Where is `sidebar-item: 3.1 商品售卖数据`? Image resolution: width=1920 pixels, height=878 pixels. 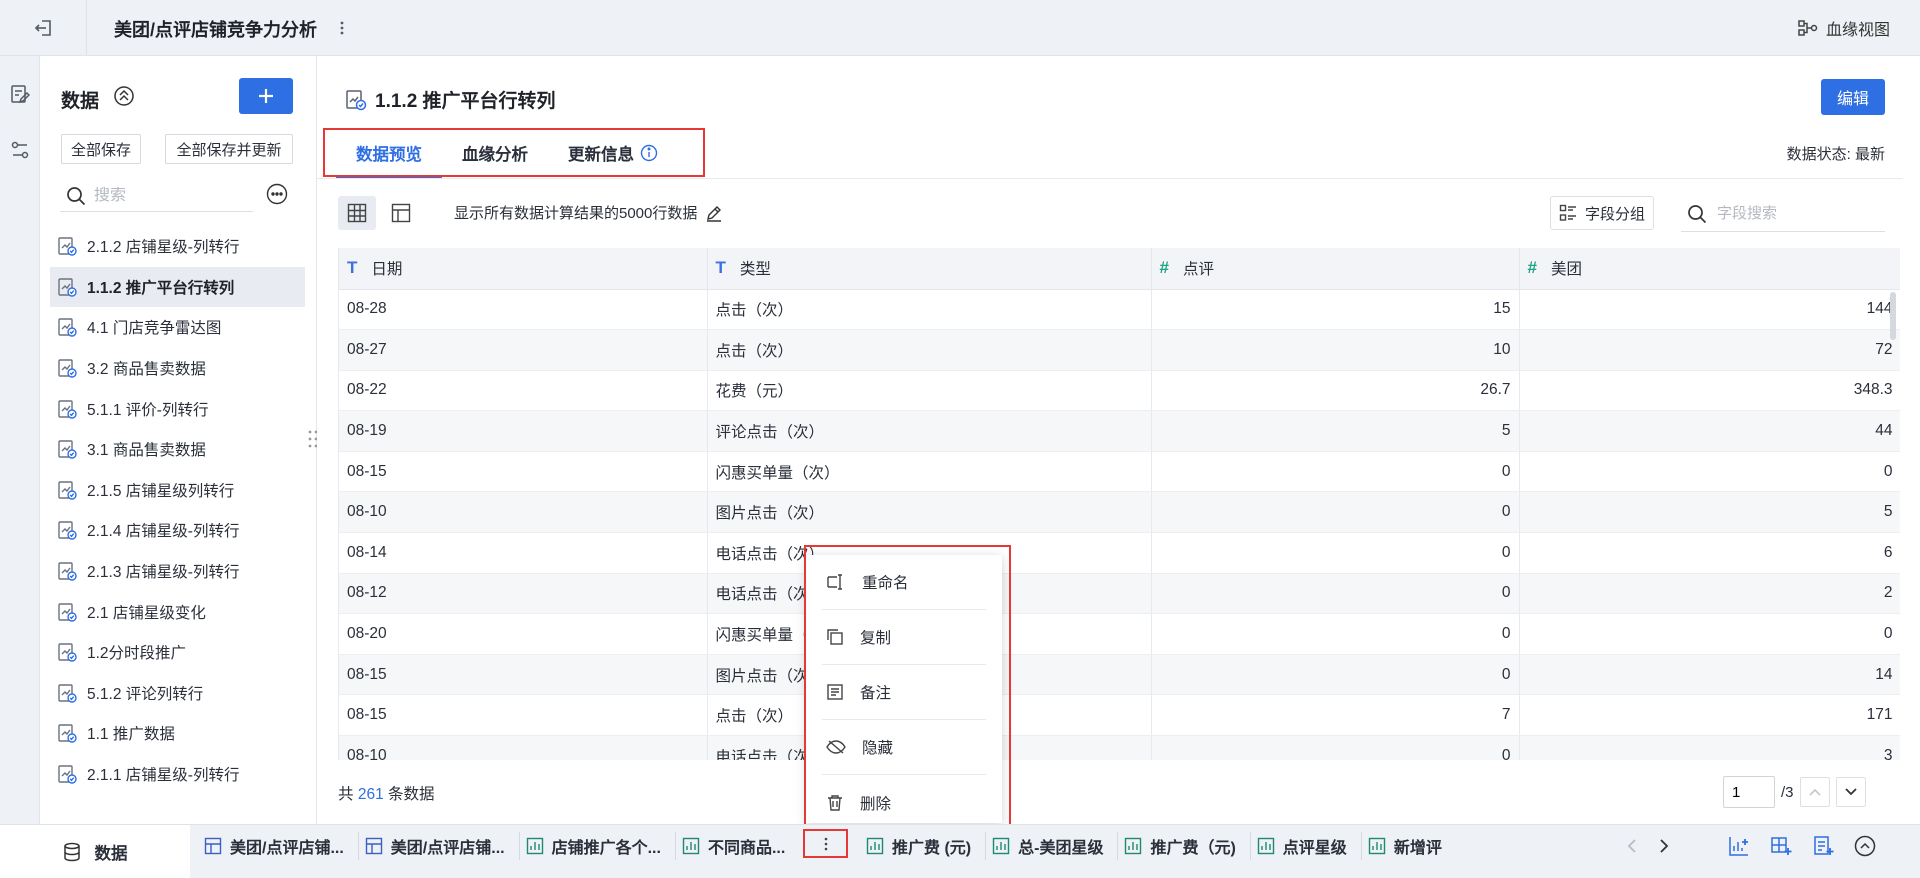 sidebar-item: 3.1 商品售卖数据 is located at coordinates (177, 449).